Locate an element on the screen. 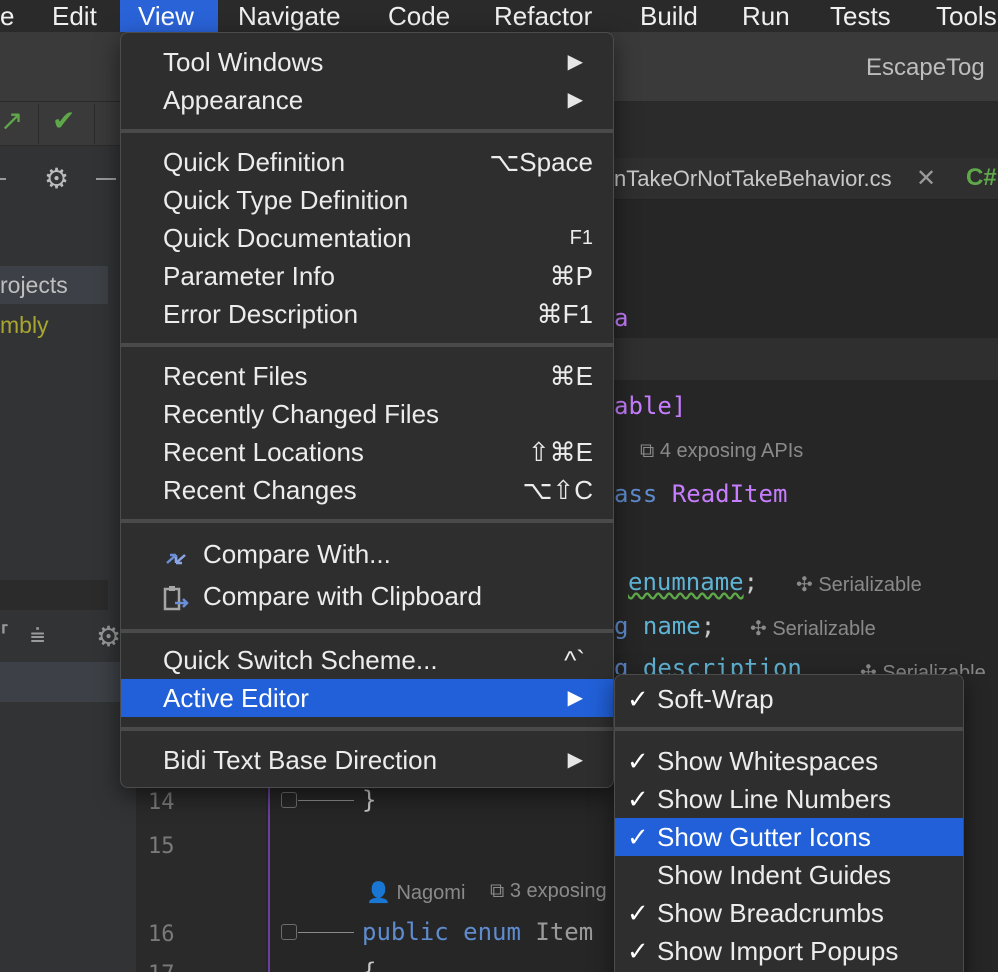 Image resolution: width=998 pixels, height=972 pixels. inlay-hint-apis: ⧉ 4 exposing APIs is located at coordinates (721, 451).